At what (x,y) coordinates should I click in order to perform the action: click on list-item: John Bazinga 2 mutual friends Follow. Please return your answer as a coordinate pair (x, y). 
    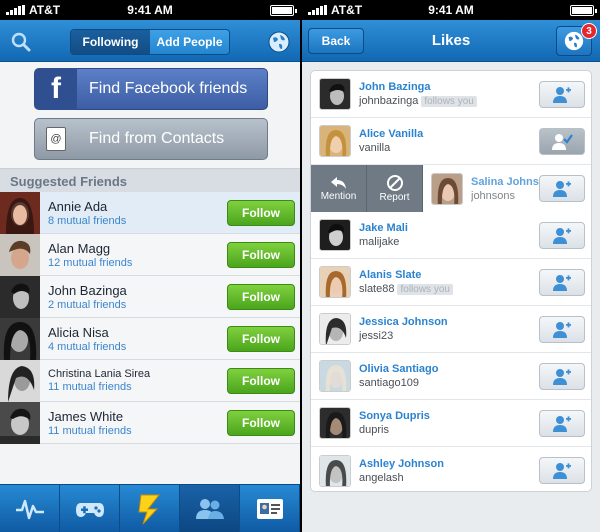
    Looking at the image, I should click on (150, 296).